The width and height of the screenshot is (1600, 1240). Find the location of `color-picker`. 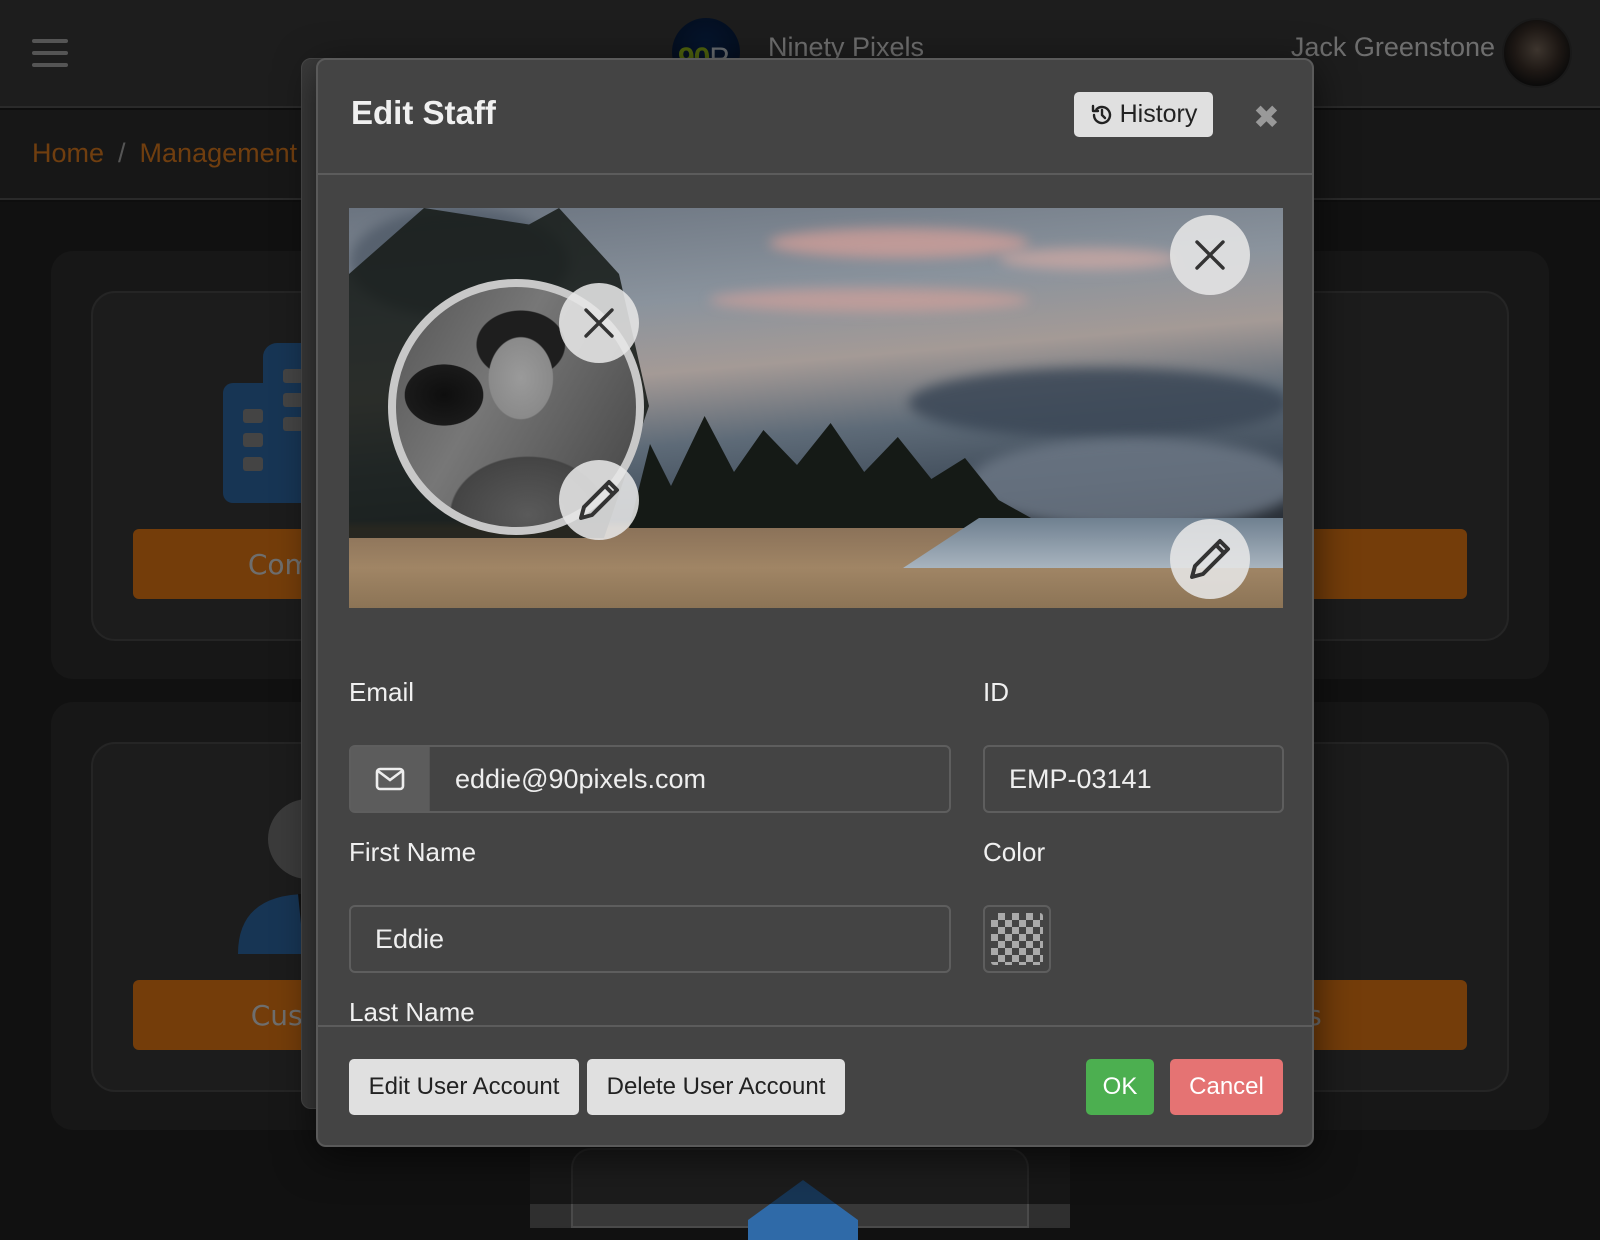

color-picker is located at coordinates (1017, 939).